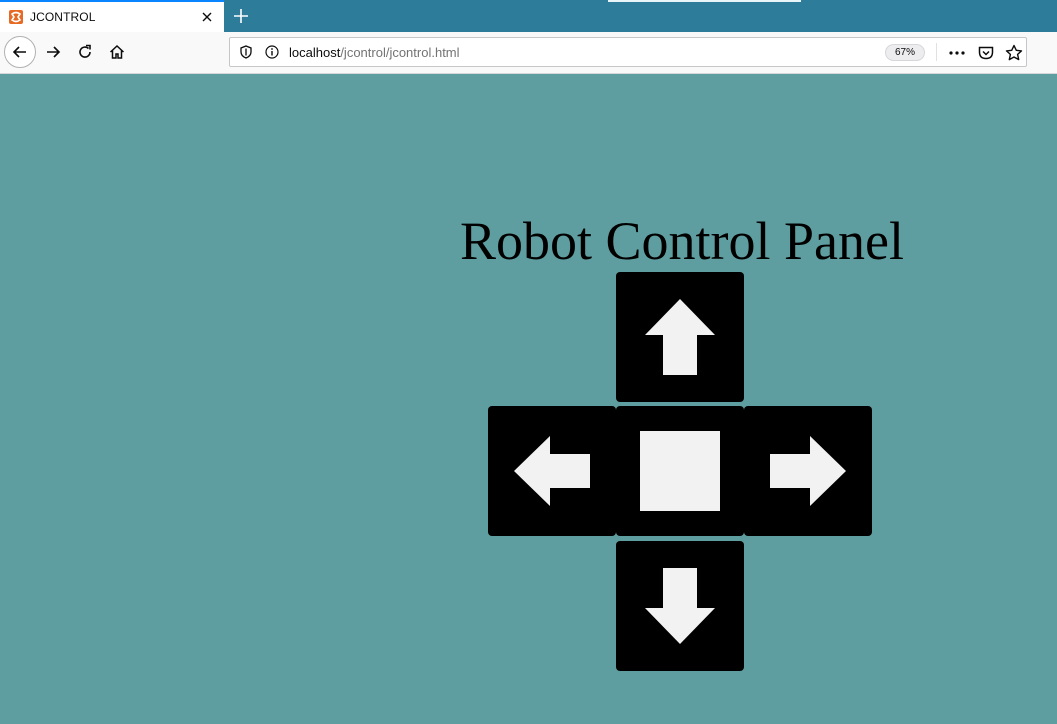  I want to click on stop-square-icon, so click(680, 471).